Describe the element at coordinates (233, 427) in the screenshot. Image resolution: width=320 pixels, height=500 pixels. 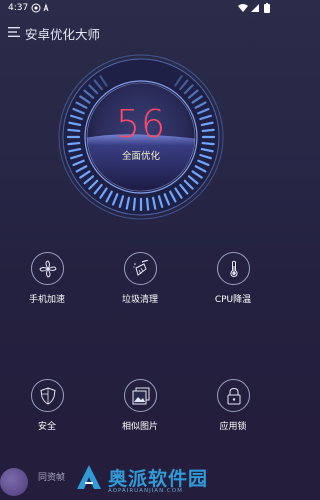
I see `feature-app-lock-label: 应用锁` at that location.